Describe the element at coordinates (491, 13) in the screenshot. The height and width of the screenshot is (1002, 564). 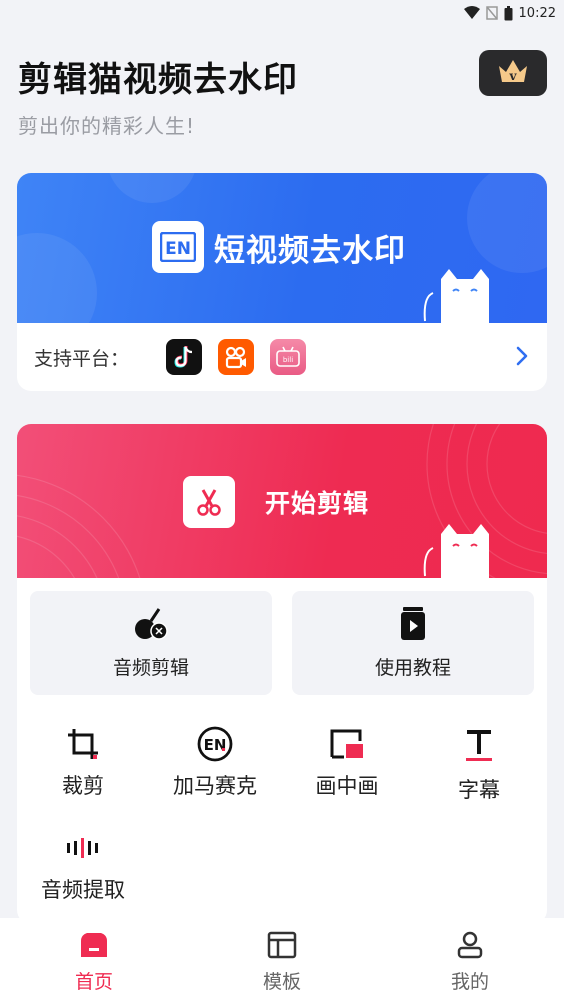
I see `no-signal-icon` at that location.